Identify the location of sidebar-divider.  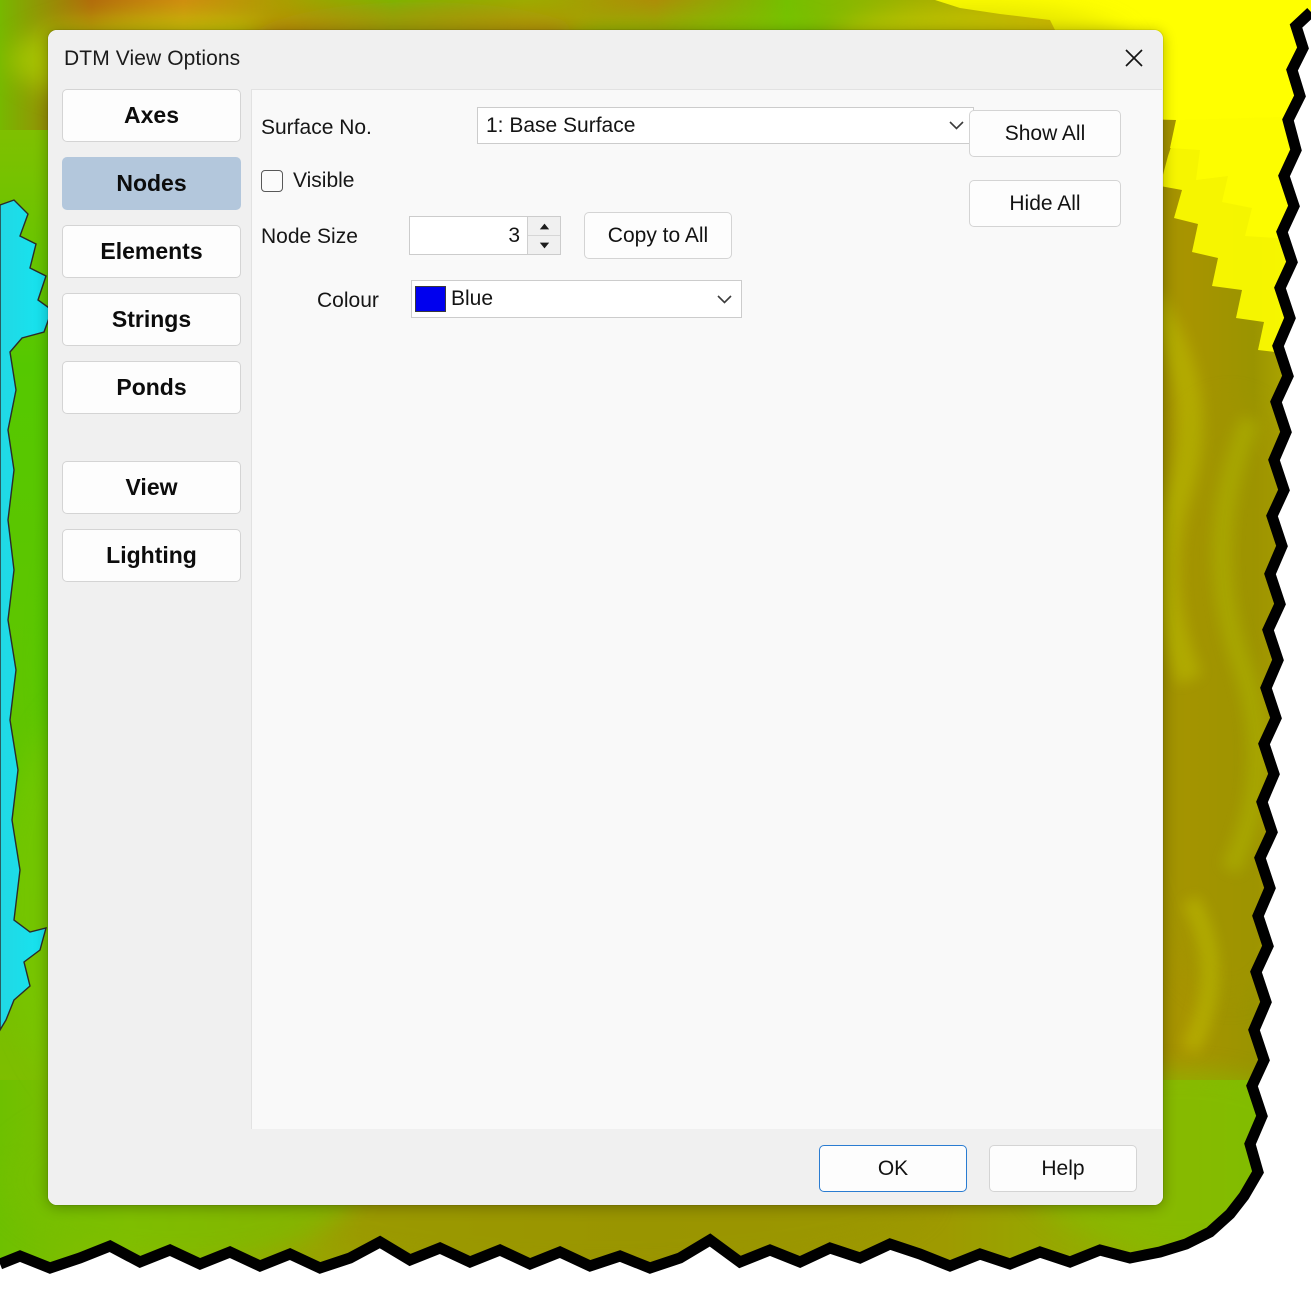
(151, 445).